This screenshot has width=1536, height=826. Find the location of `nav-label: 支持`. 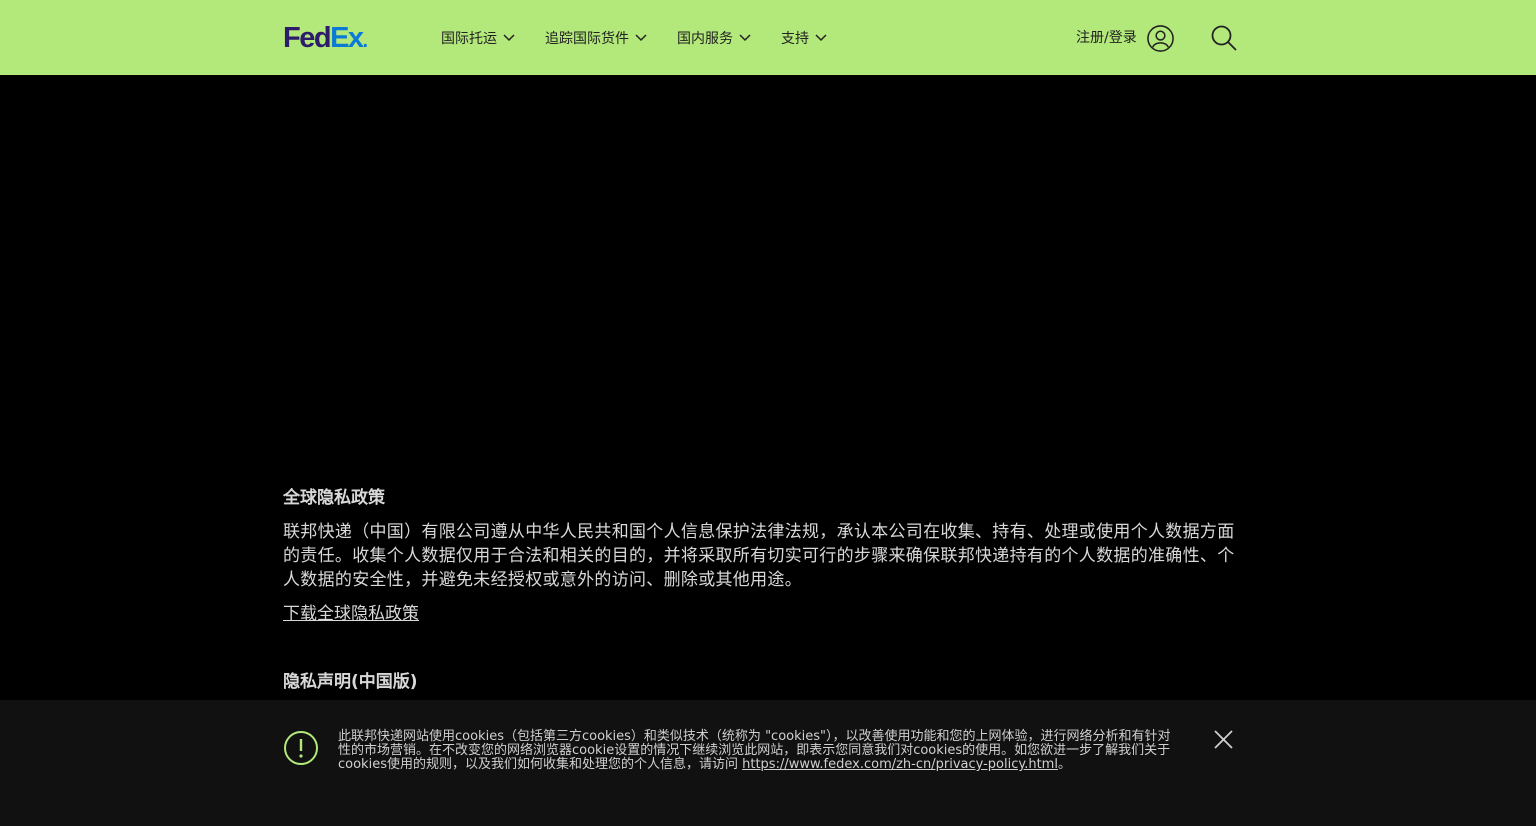

nav-label: 支持 is located at coordinates (795, 39).